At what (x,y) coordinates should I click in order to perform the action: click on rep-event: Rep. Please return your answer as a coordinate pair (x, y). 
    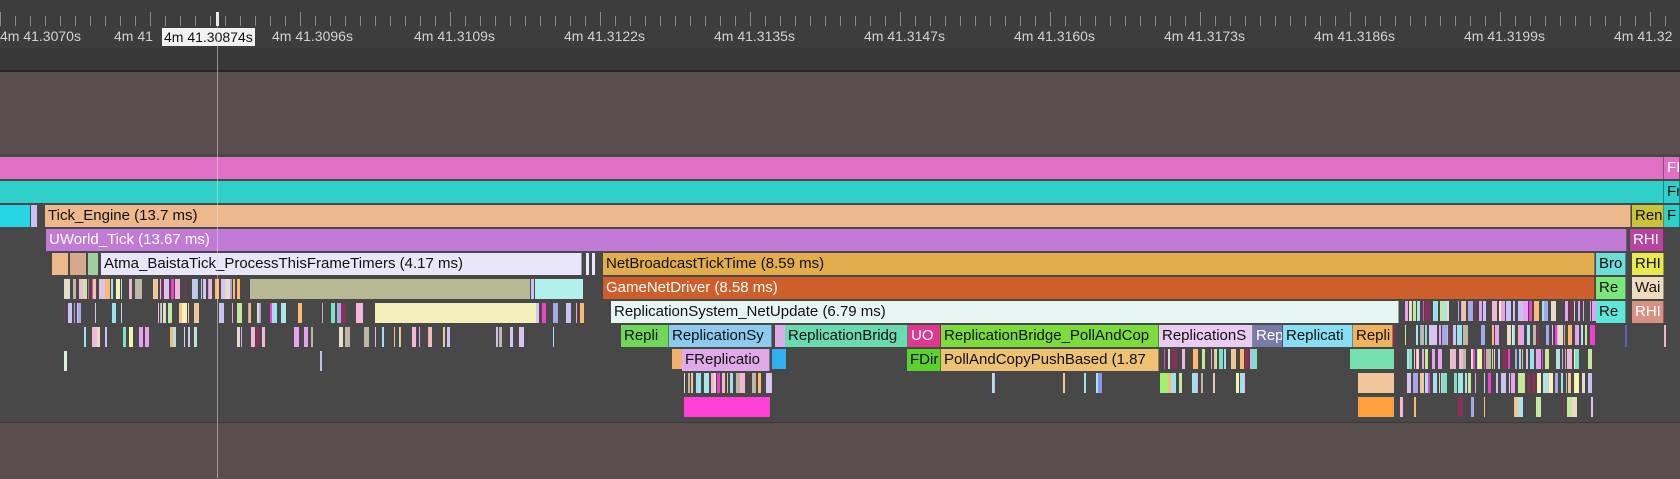
    Looking at the image, I should click on (1268, 336).